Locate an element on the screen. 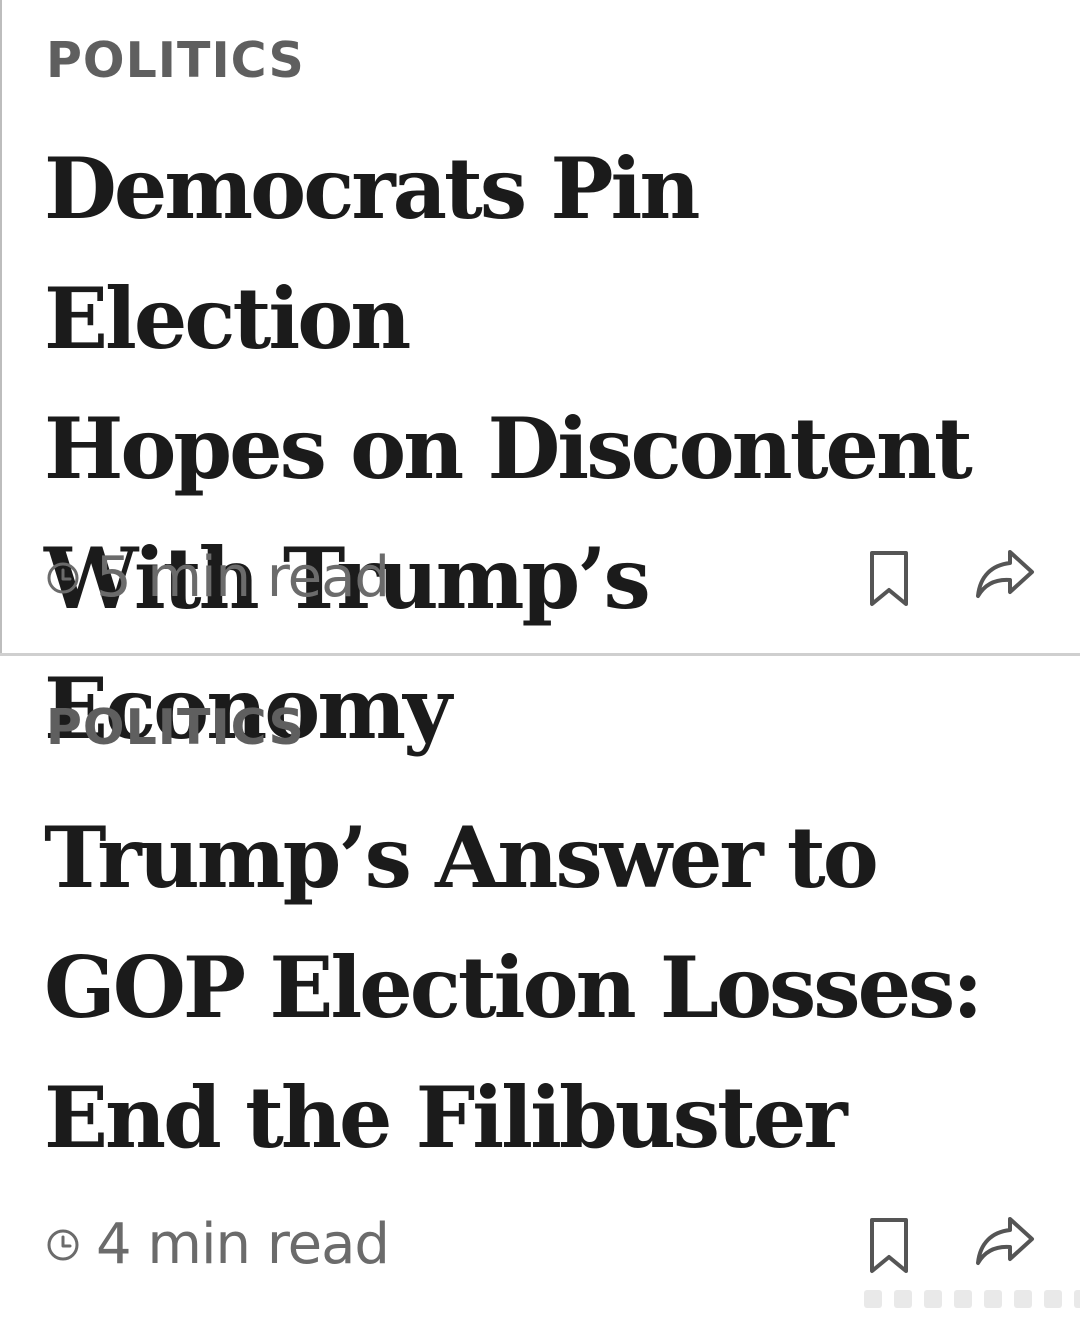  read-time: 5 min read is located at coordinates (218, 577).